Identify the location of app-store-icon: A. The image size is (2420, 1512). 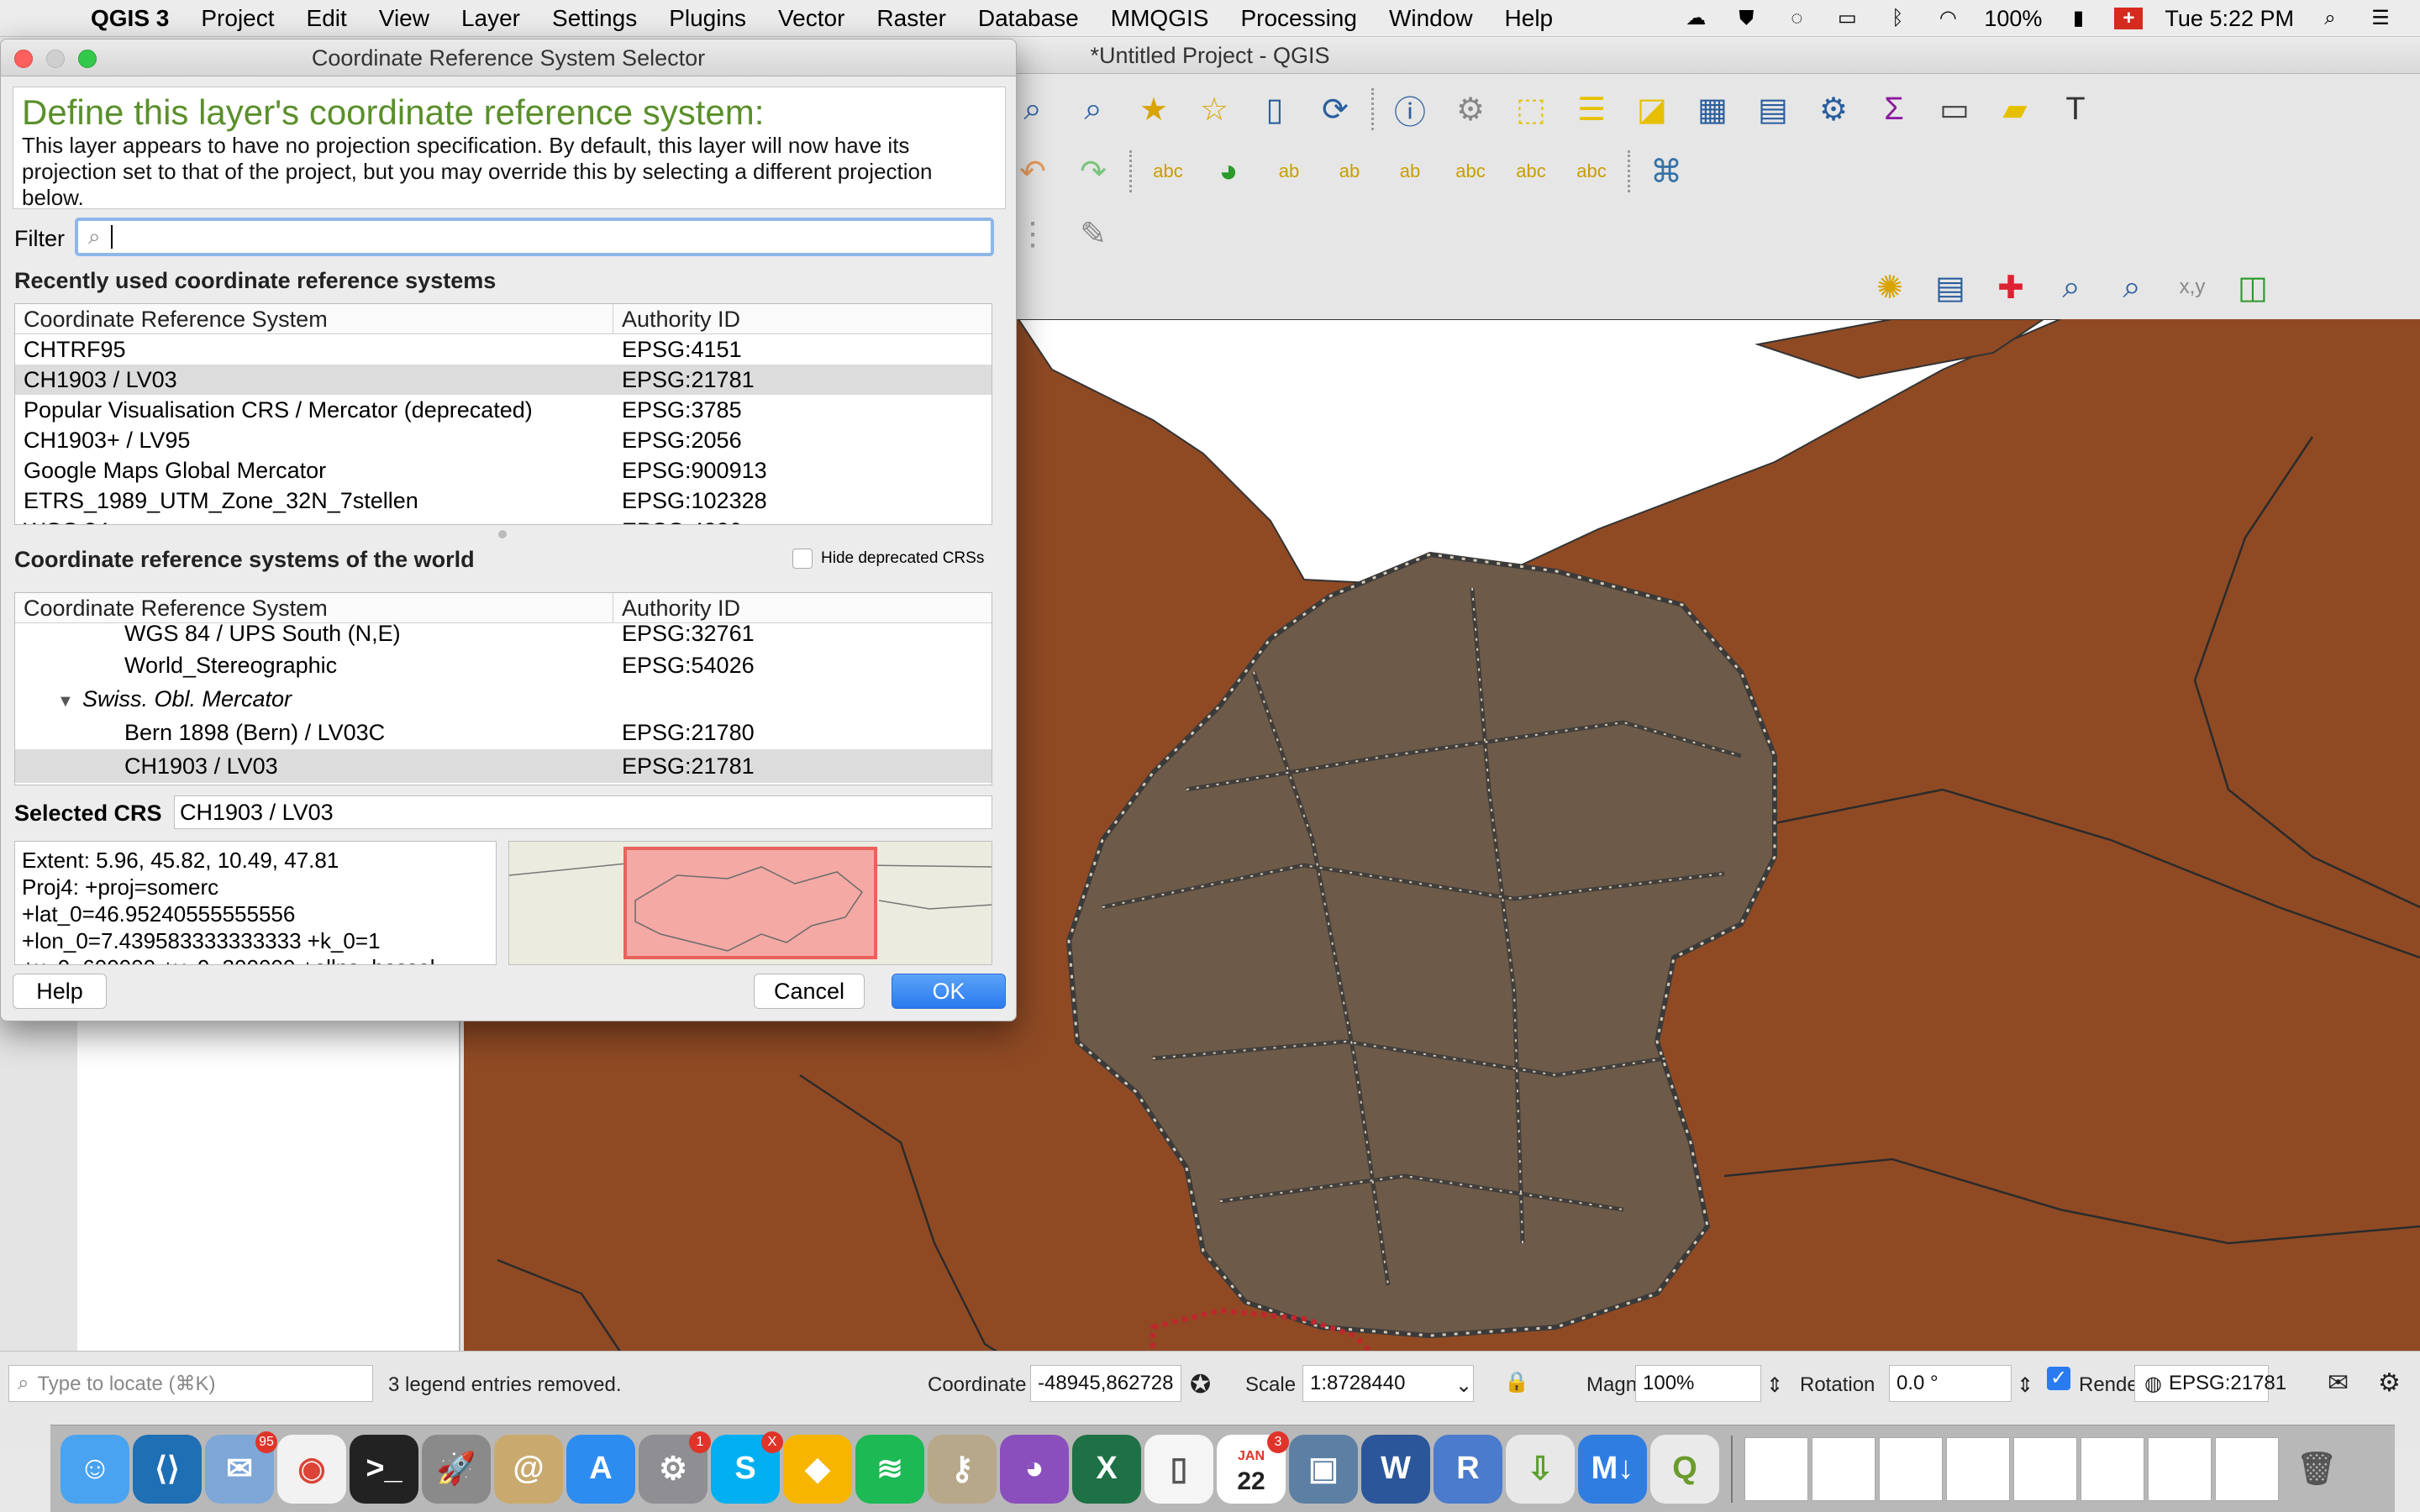
(600, 1469).